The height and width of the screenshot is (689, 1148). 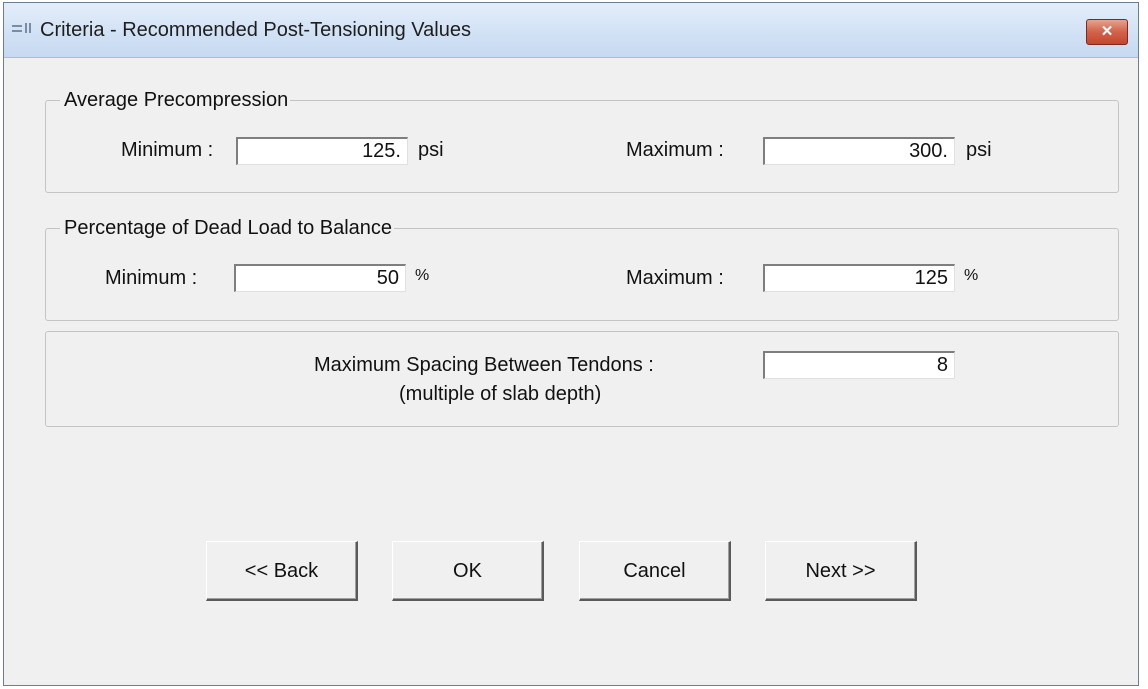 I want to click on precompression-legend: Average Precompression, so click(x=175, y=100).